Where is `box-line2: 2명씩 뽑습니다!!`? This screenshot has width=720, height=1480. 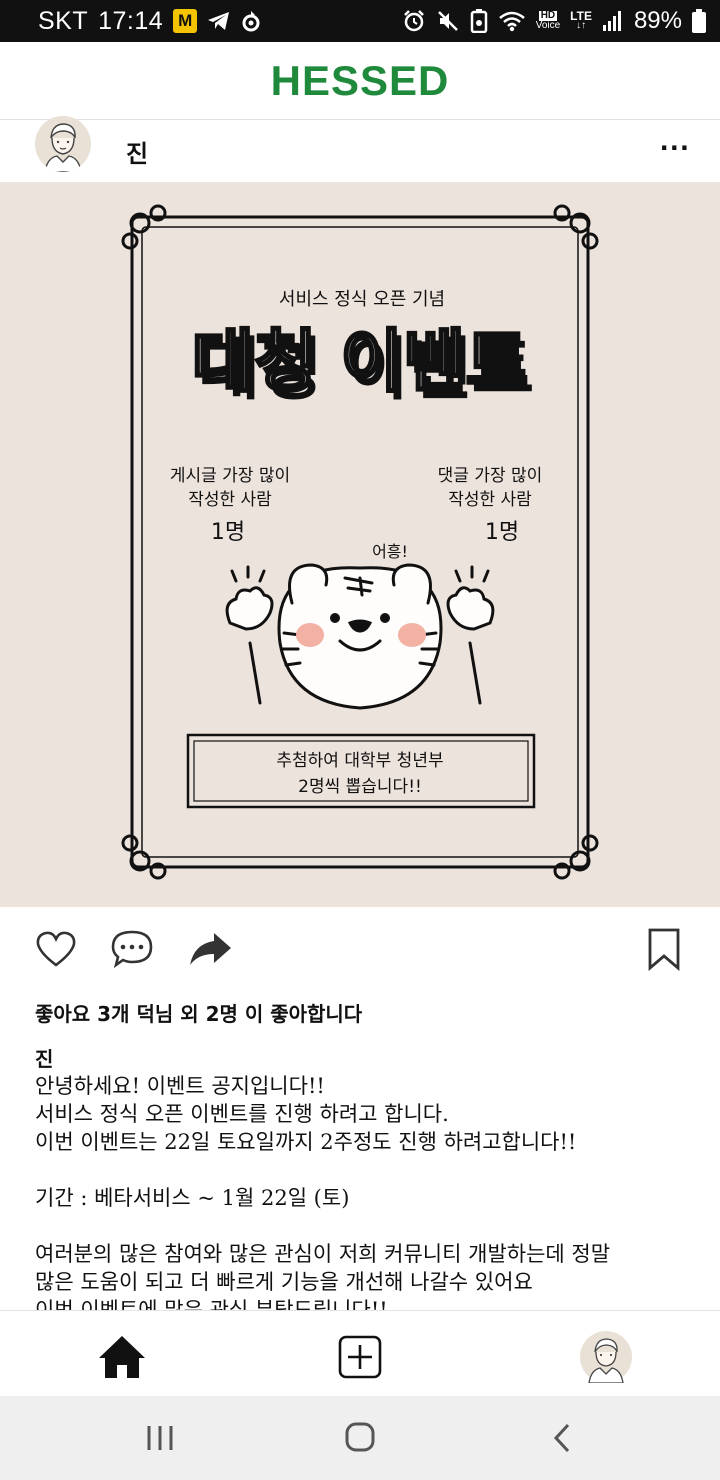 box-line2: 2명씩 뽑습니다!! is located at coordinates (360, 787).